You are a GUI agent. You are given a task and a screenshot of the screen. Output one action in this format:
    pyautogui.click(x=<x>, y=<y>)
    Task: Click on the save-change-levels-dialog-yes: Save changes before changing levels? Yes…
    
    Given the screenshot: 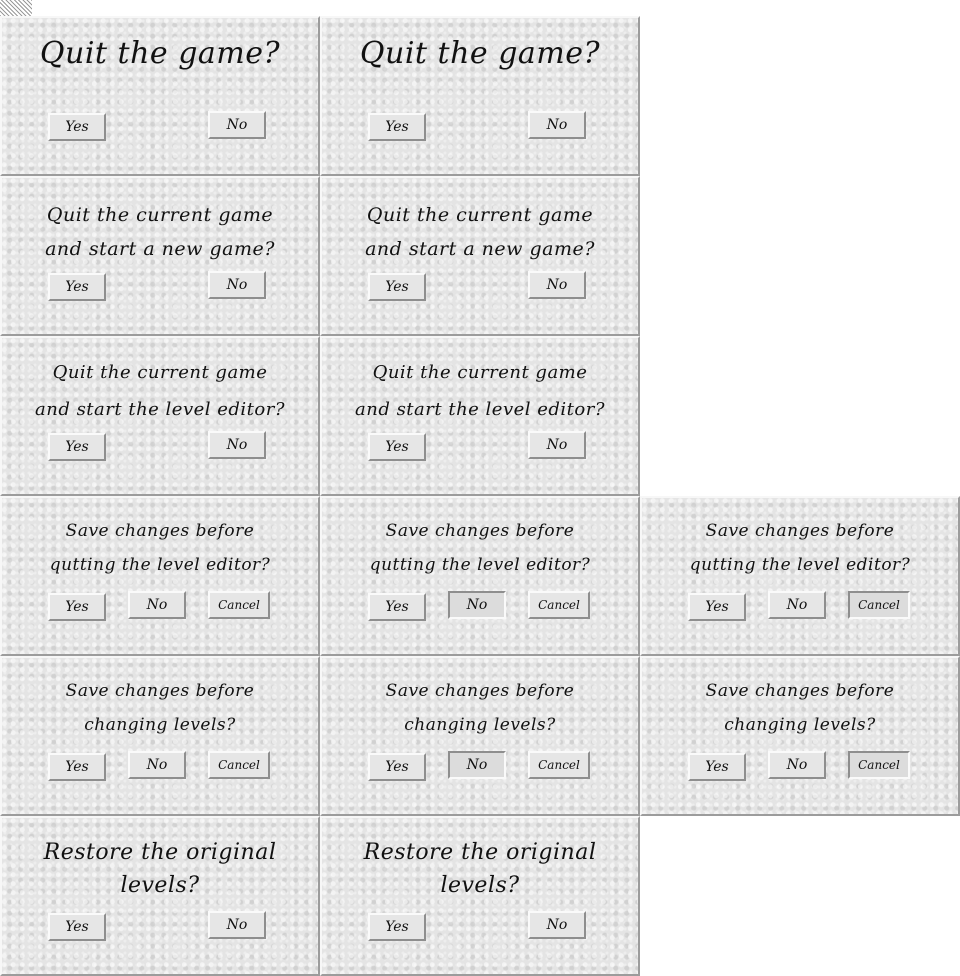 What is the action you would take?
    pyautogui.click(x=160, y=736)
    